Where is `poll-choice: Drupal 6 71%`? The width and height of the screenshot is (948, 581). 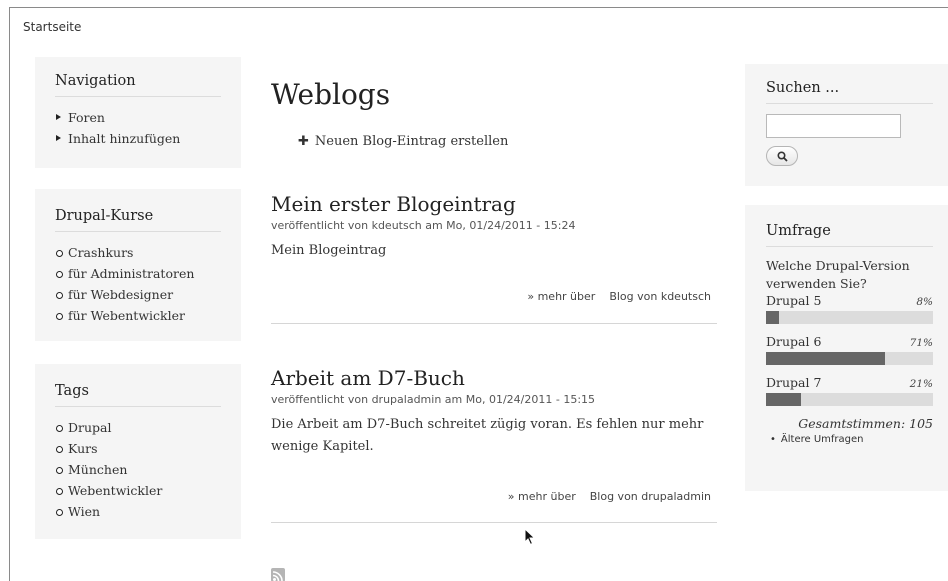 poll-choice: Drupal 6 71% is located at coordinates (849, 349).